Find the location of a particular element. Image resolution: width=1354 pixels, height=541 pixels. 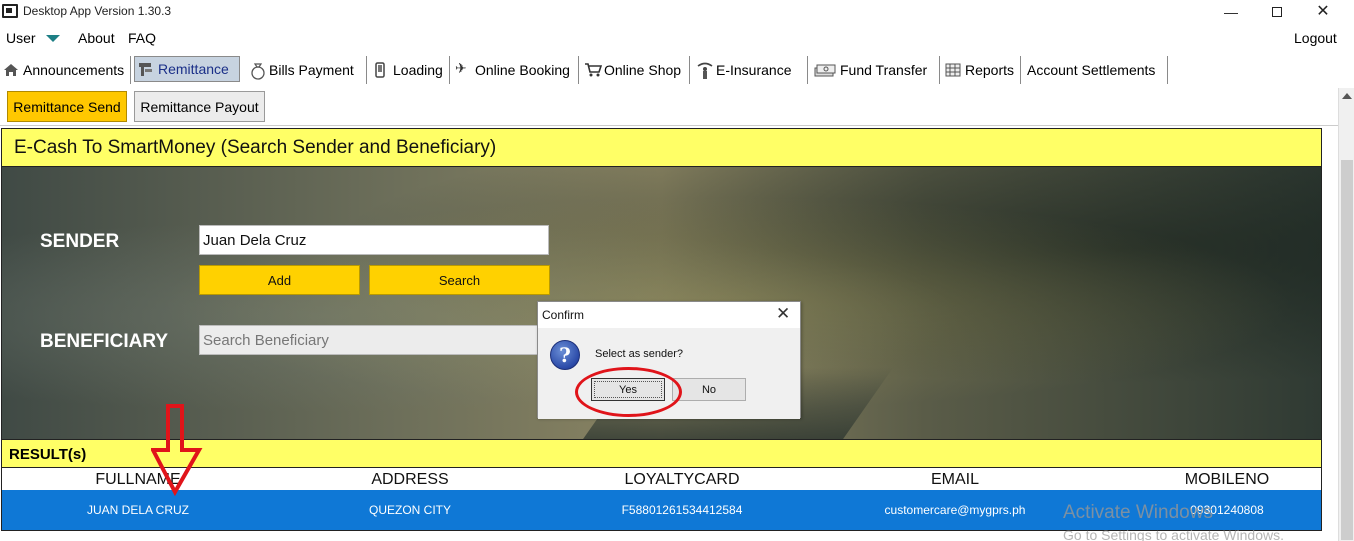

tab-fund-transfer: Fund Transfer is located at coordinates (875, 70).